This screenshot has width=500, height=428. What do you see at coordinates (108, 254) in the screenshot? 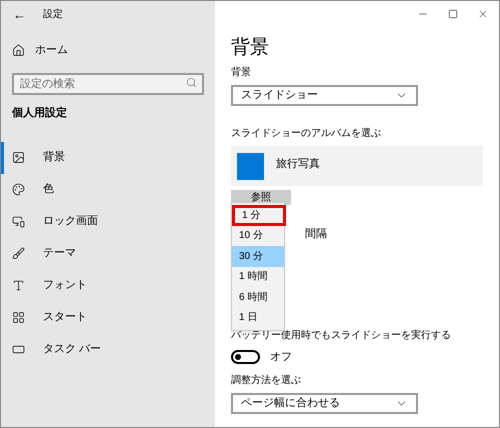
I see `sidebar-item: テーマ` at bounding box center [108, 254].